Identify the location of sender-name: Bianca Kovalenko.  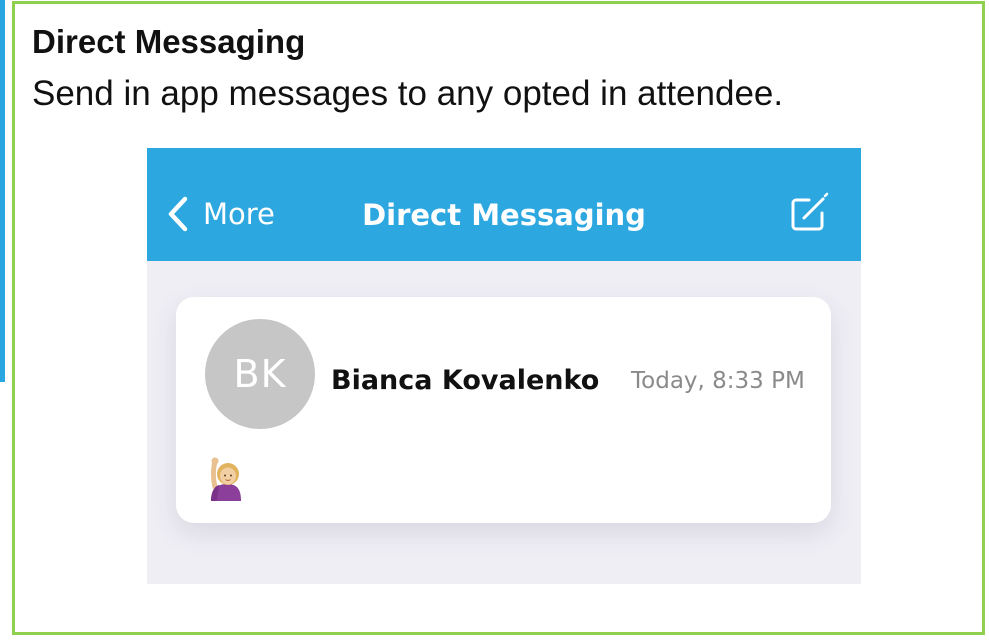
(465, 380).